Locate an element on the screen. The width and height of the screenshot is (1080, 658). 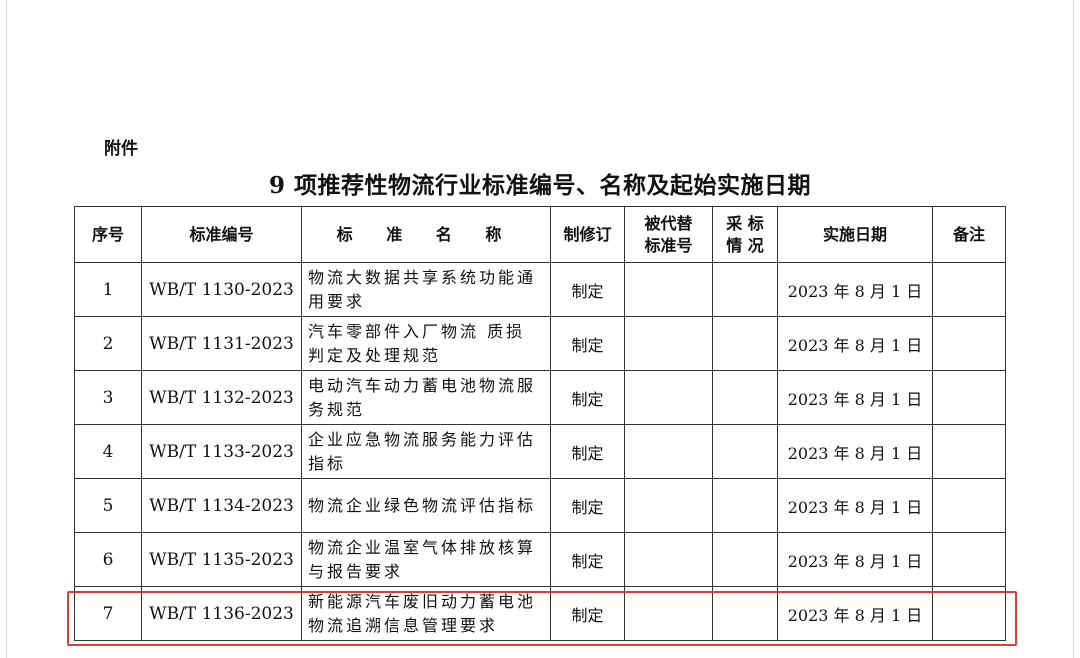
header-name-text: 标 准 名 称 is located at coordinates (426, 234).